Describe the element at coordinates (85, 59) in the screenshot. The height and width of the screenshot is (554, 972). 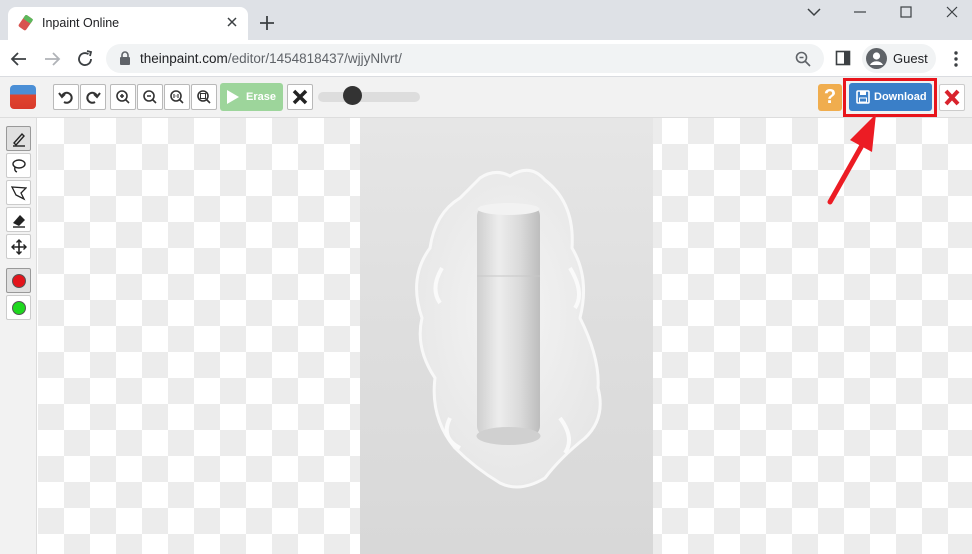
I see `reload-icon` at that location.